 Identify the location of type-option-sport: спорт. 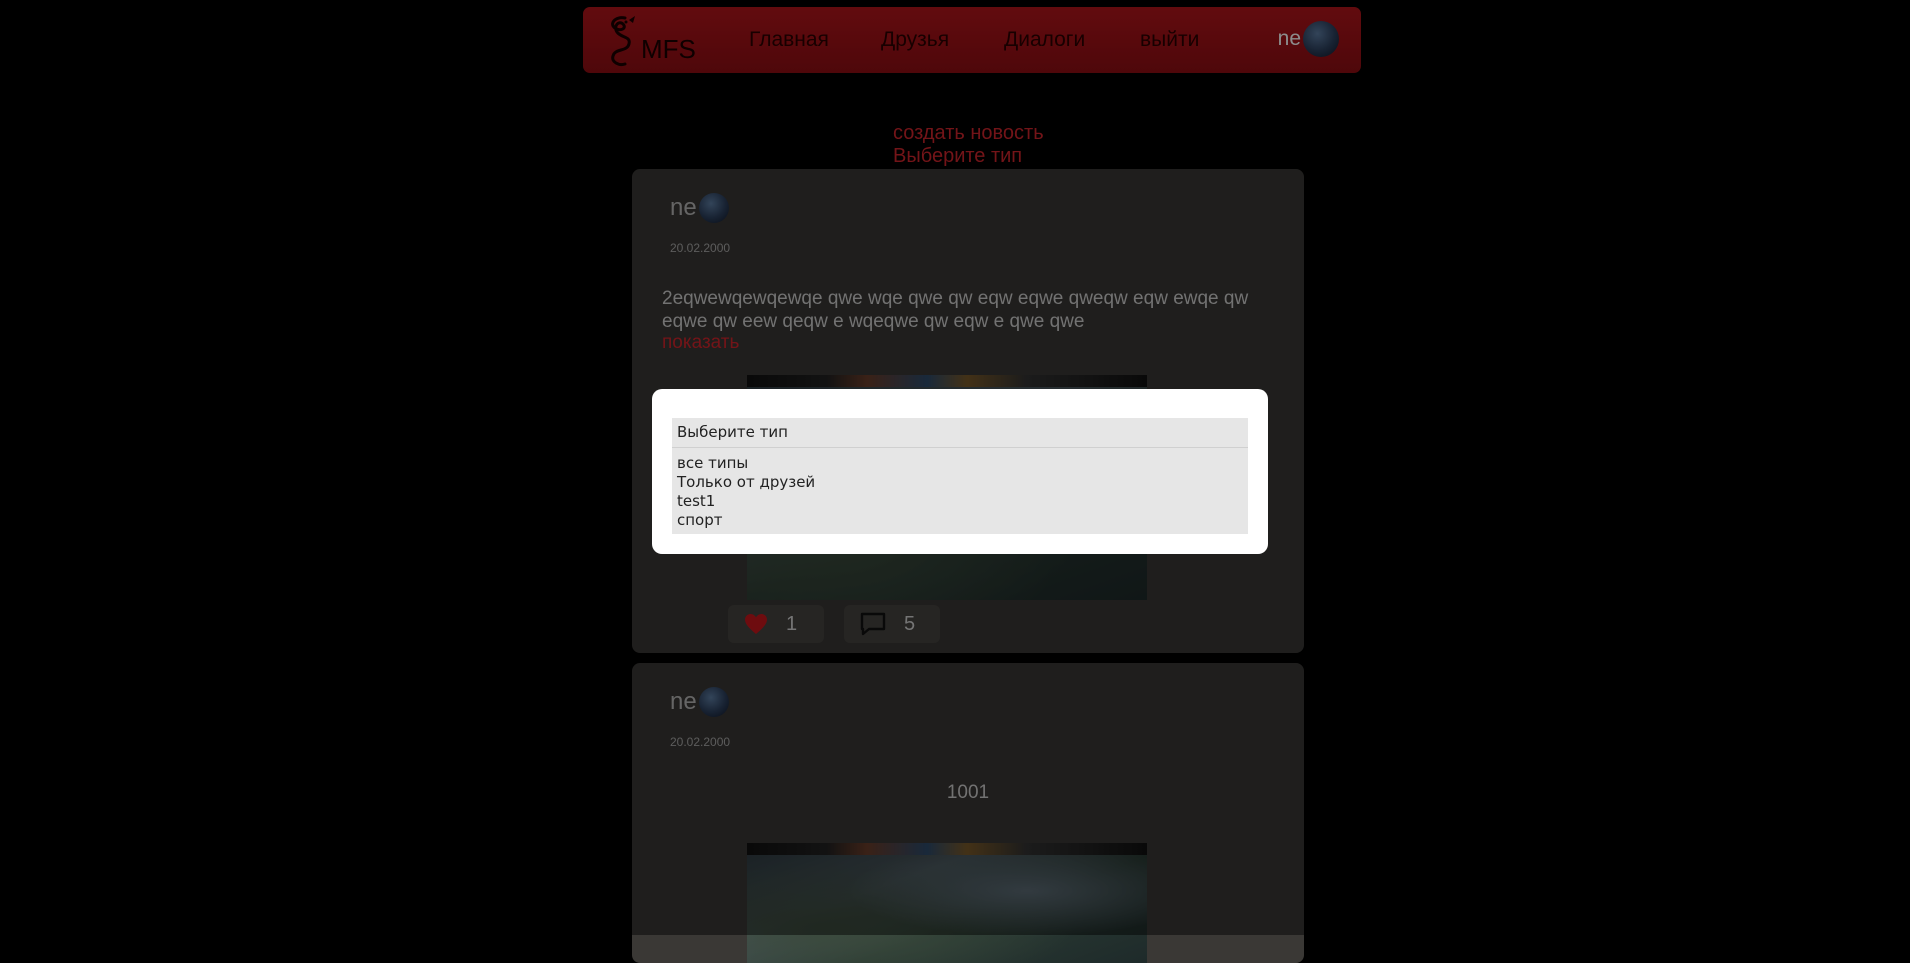
(960, 520).